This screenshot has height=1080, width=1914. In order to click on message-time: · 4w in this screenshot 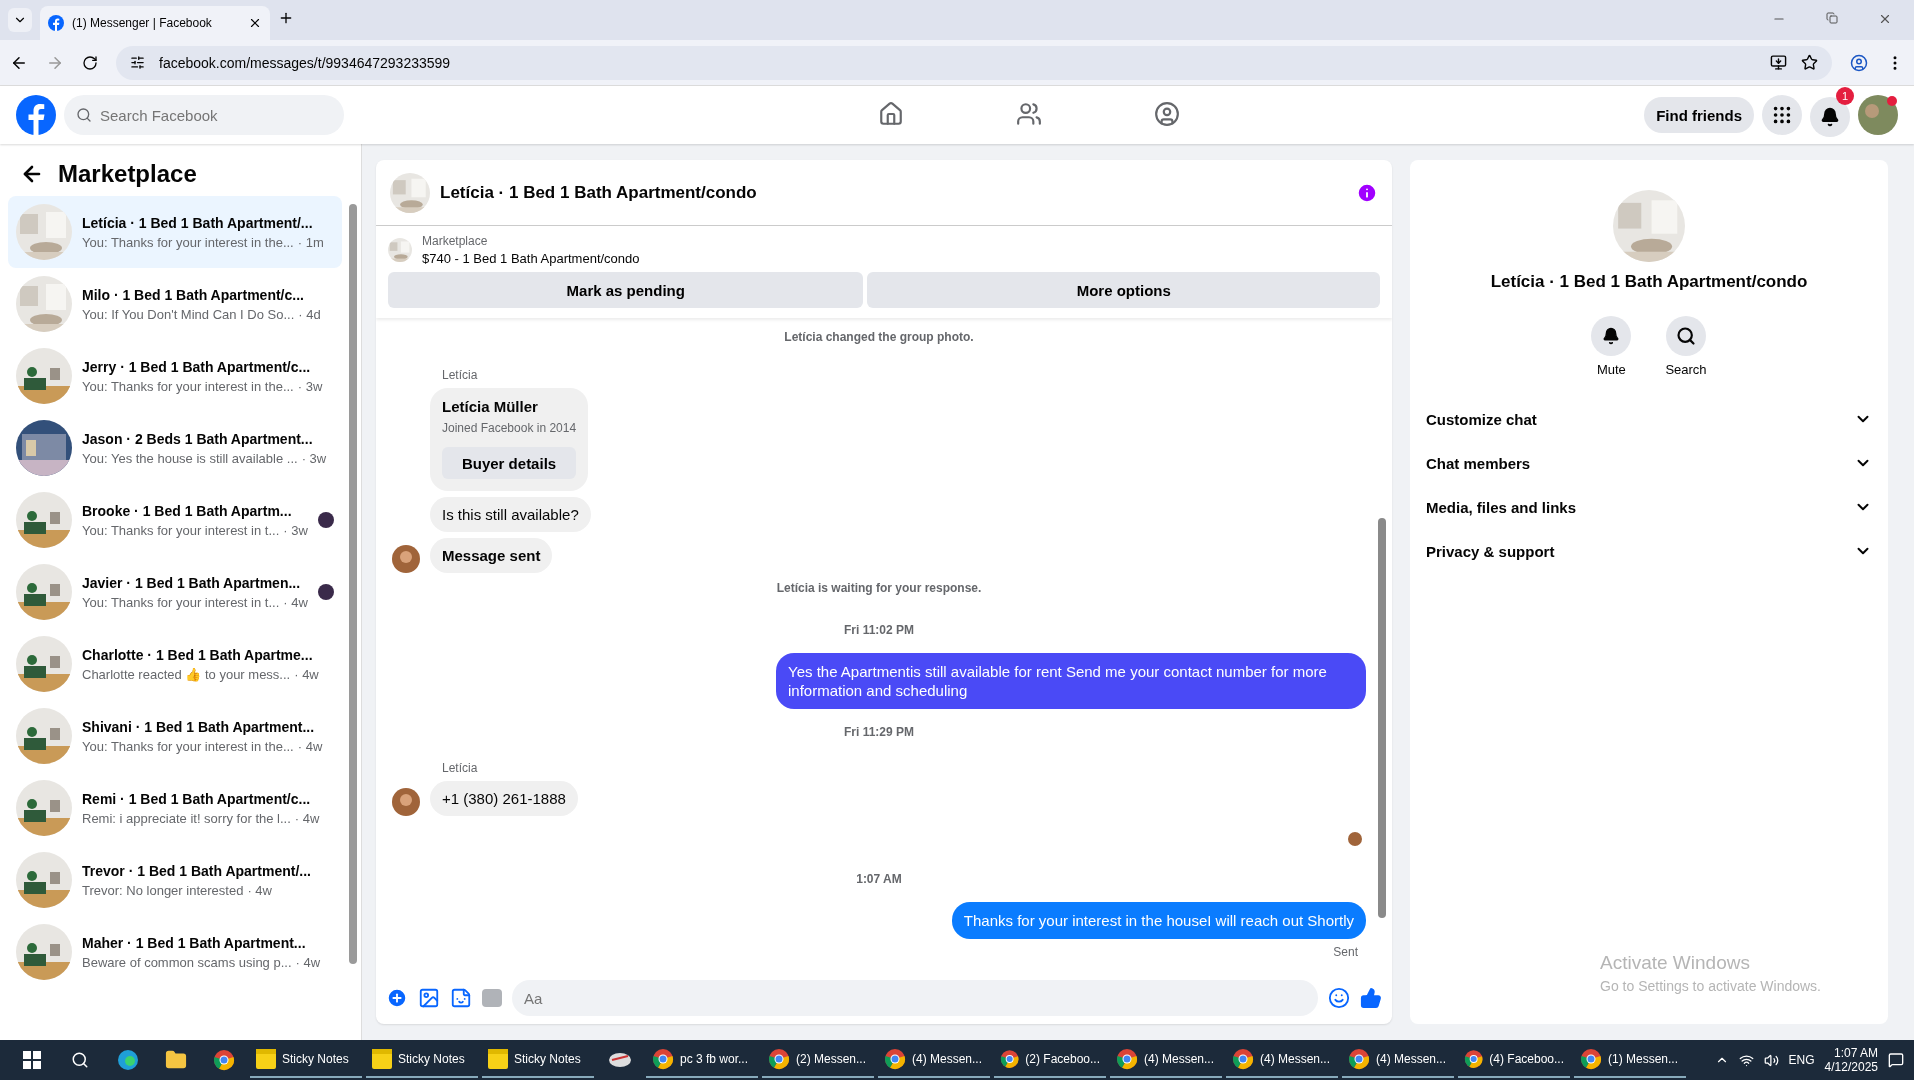, I will do `click(310, 746)`.